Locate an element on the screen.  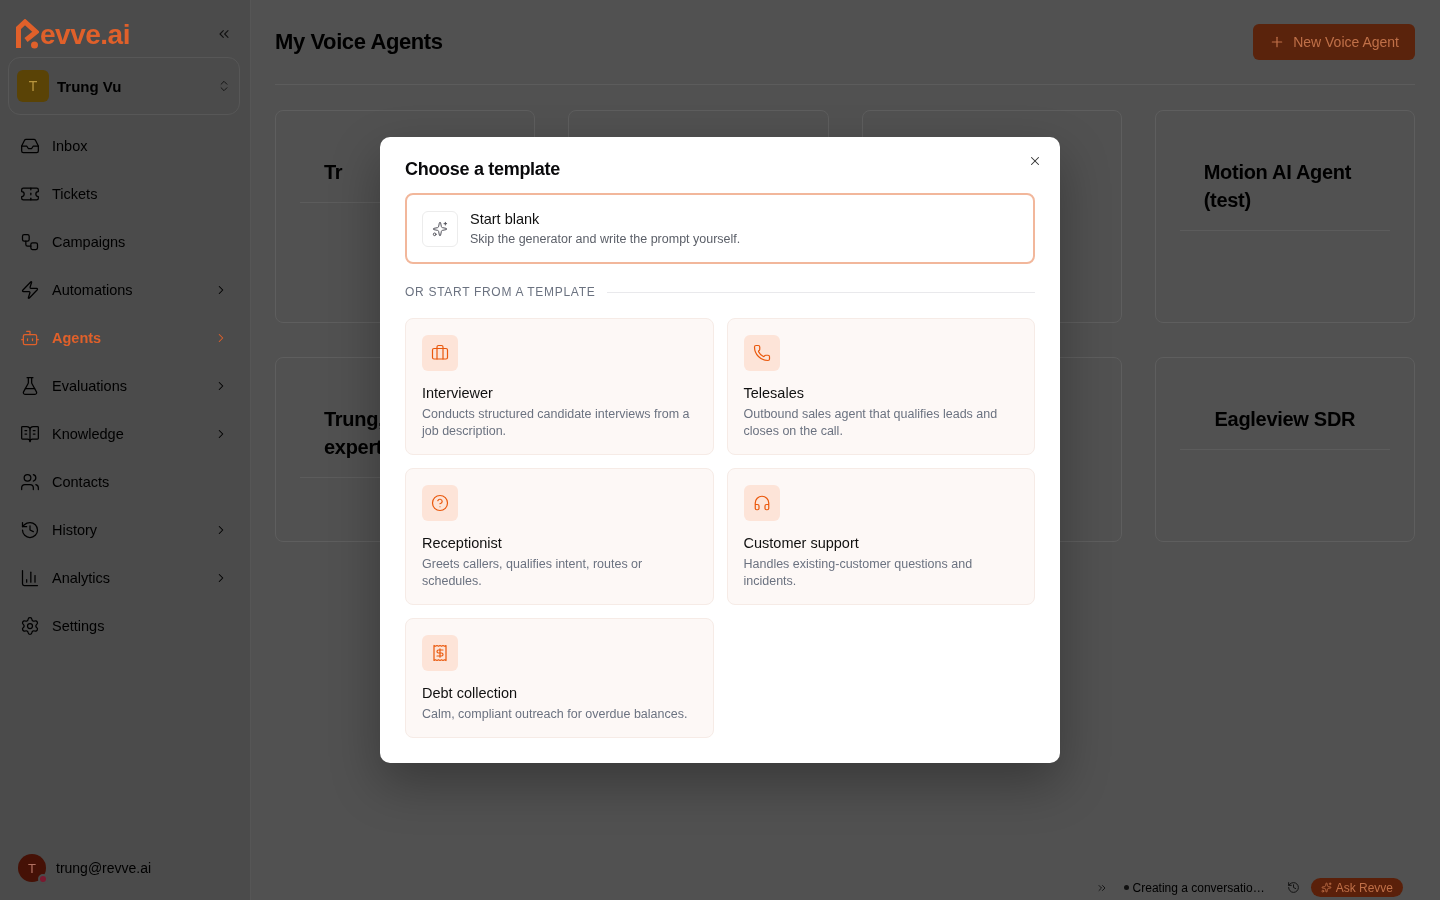
flask-icon is located at coordinates (30, 386).